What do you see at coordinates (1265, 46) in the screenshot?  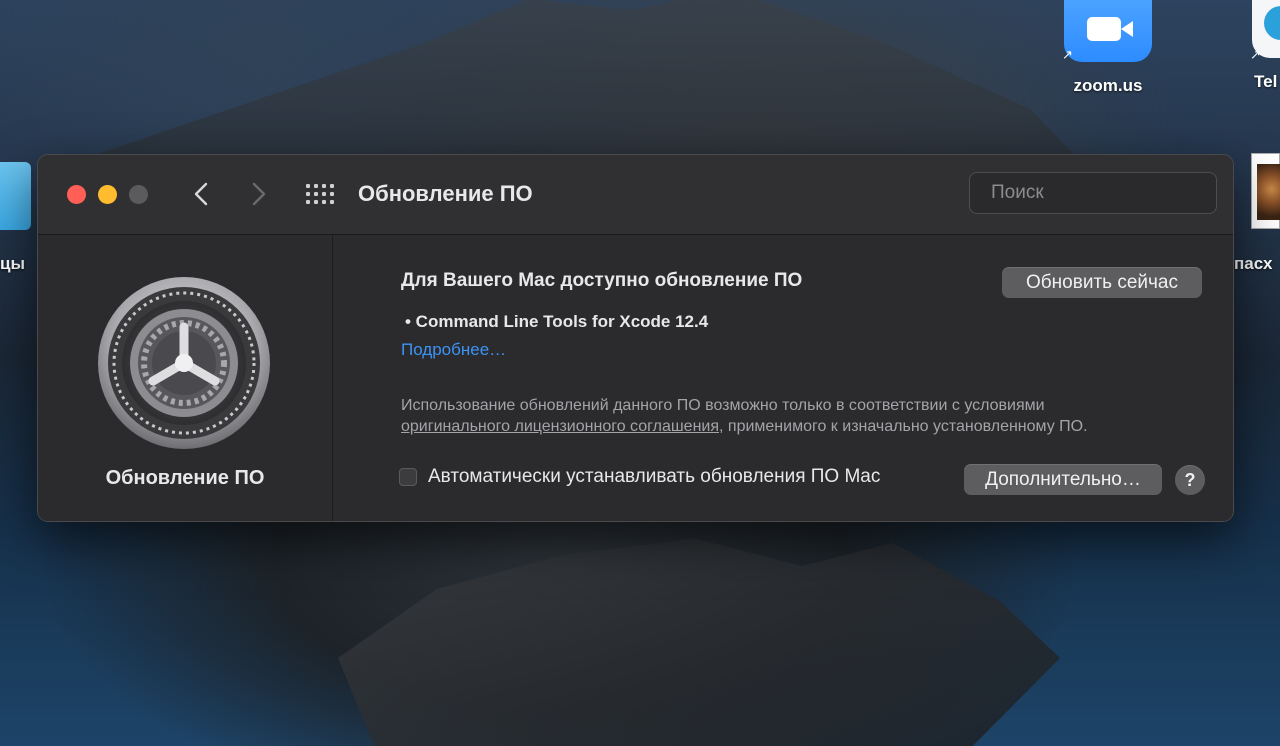 I see `desktop-telegram-app: ↗ Tel` at bounding box center [1265, 46].